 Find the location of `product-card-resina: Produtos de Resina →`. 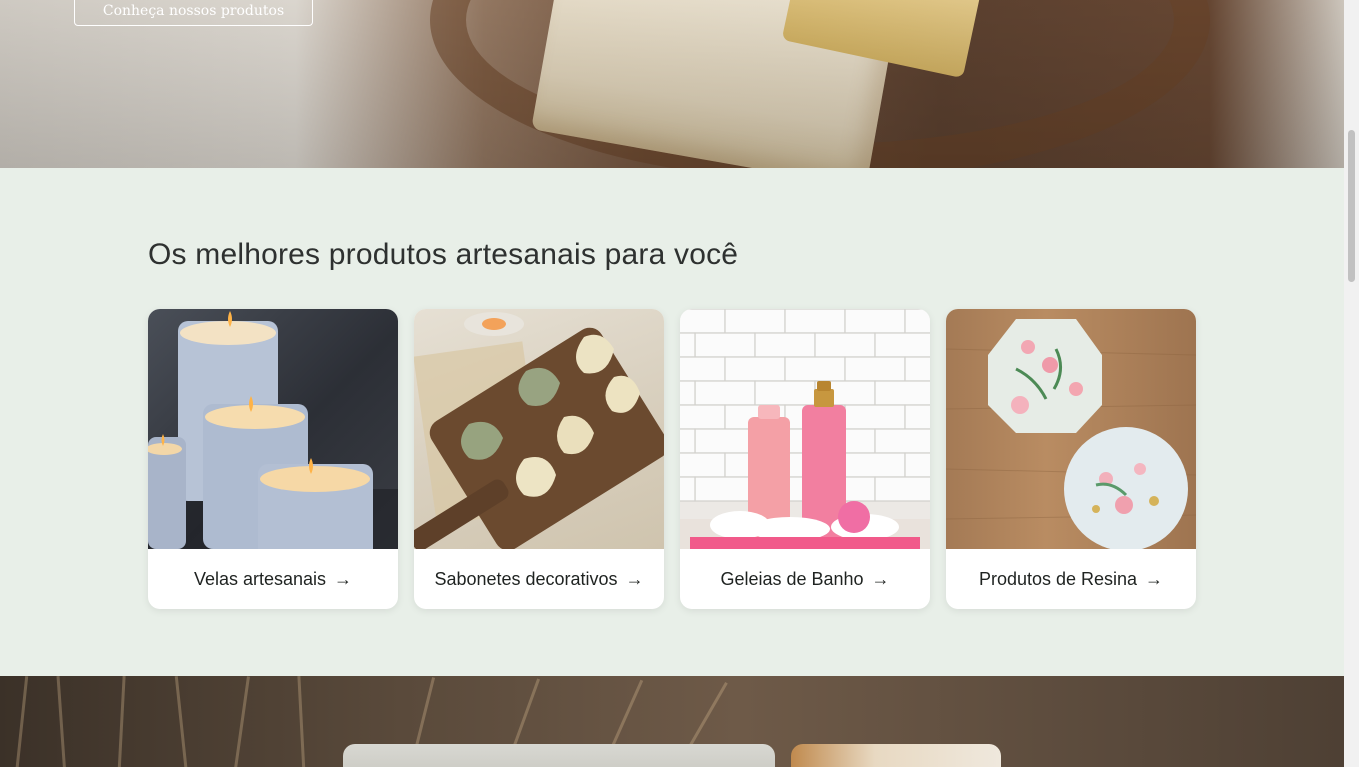

product-card-resina: Produtos de Resina → is located at coordinates (1071, 459).